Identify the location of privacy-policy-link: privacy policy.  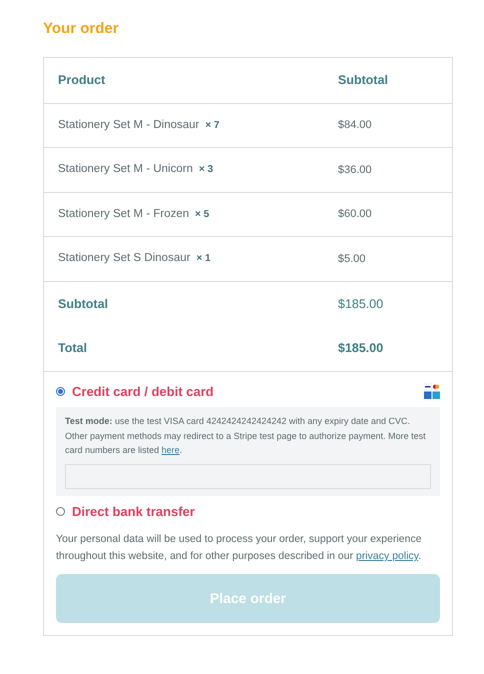
(387, 556).